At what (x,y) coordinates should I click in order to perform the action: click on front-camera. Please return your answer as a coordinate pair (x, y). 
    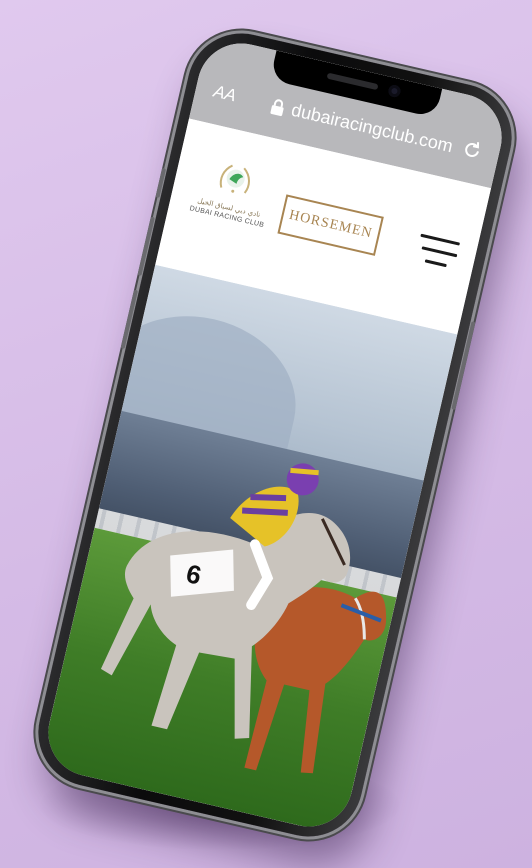
    Looking at the image, I should click on (394, 91).